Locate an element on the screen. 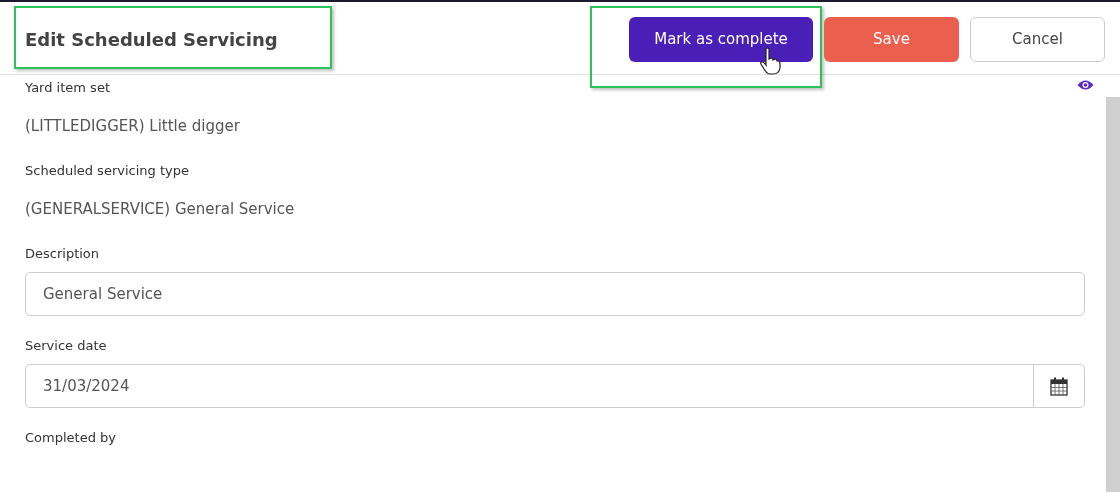  field-label: Scheduled servicing type is located at coordinates (107, 171).